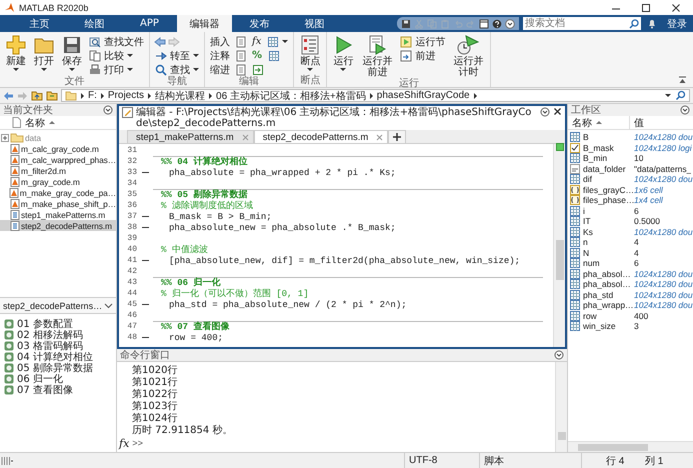 The image size is (693, 468). Describe the element at coordinates (33, 378) in the screenshot. I see `section-item: 06 归一化` at that location.